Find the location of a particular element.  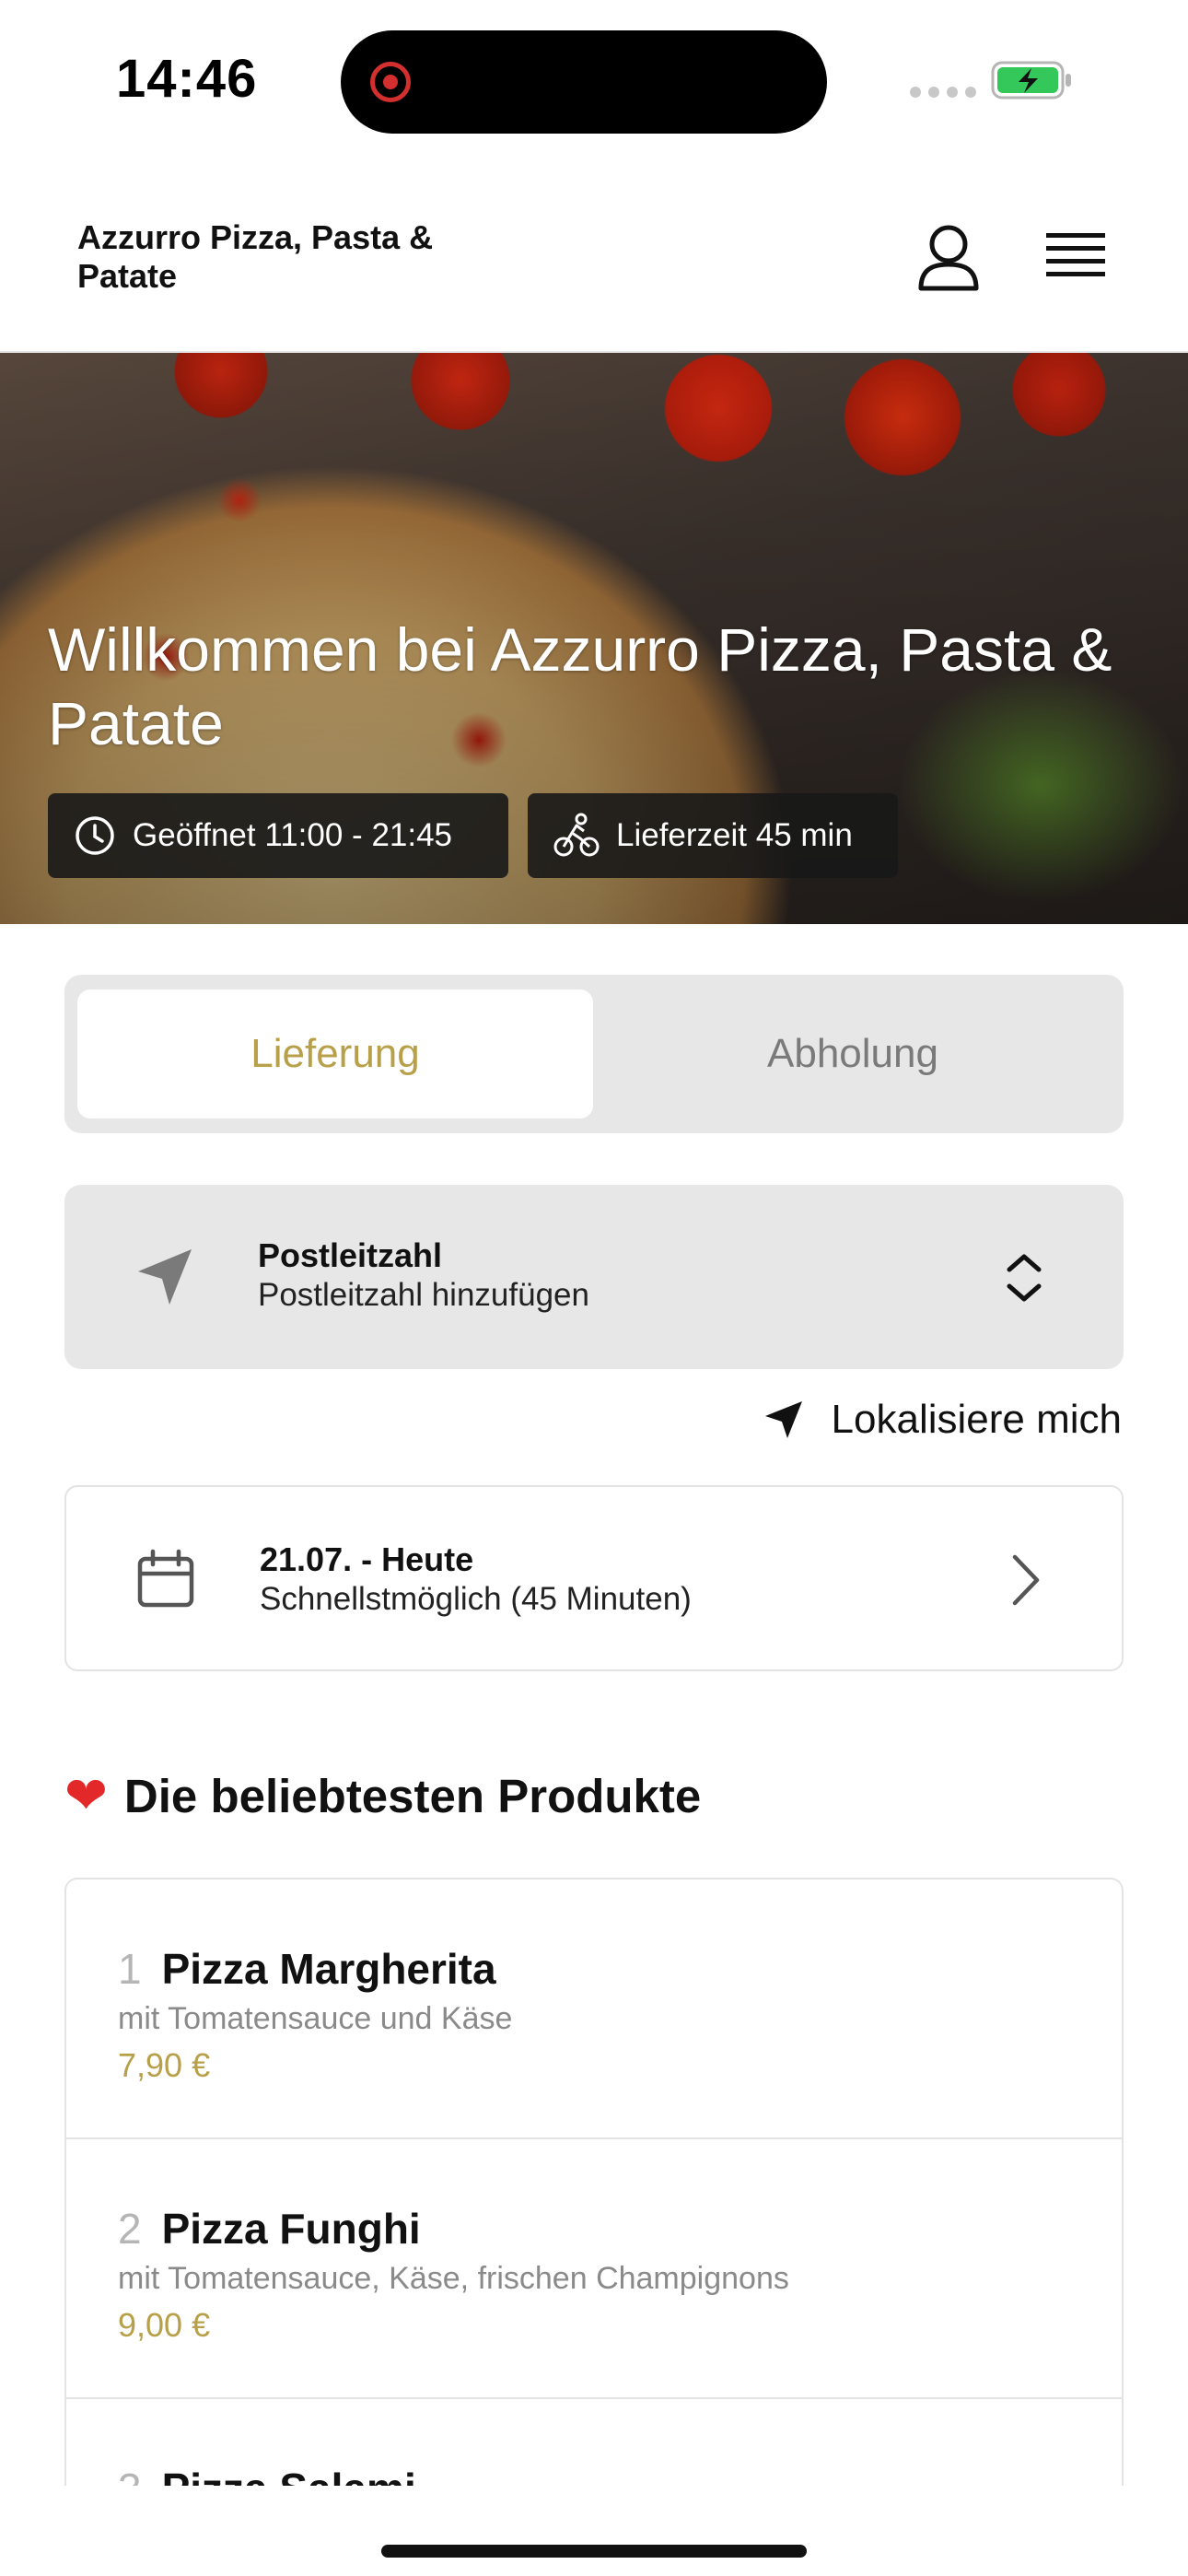

app-header: Azzurro Pizza, Pasta & Patate is located at coordinates (594, 257).